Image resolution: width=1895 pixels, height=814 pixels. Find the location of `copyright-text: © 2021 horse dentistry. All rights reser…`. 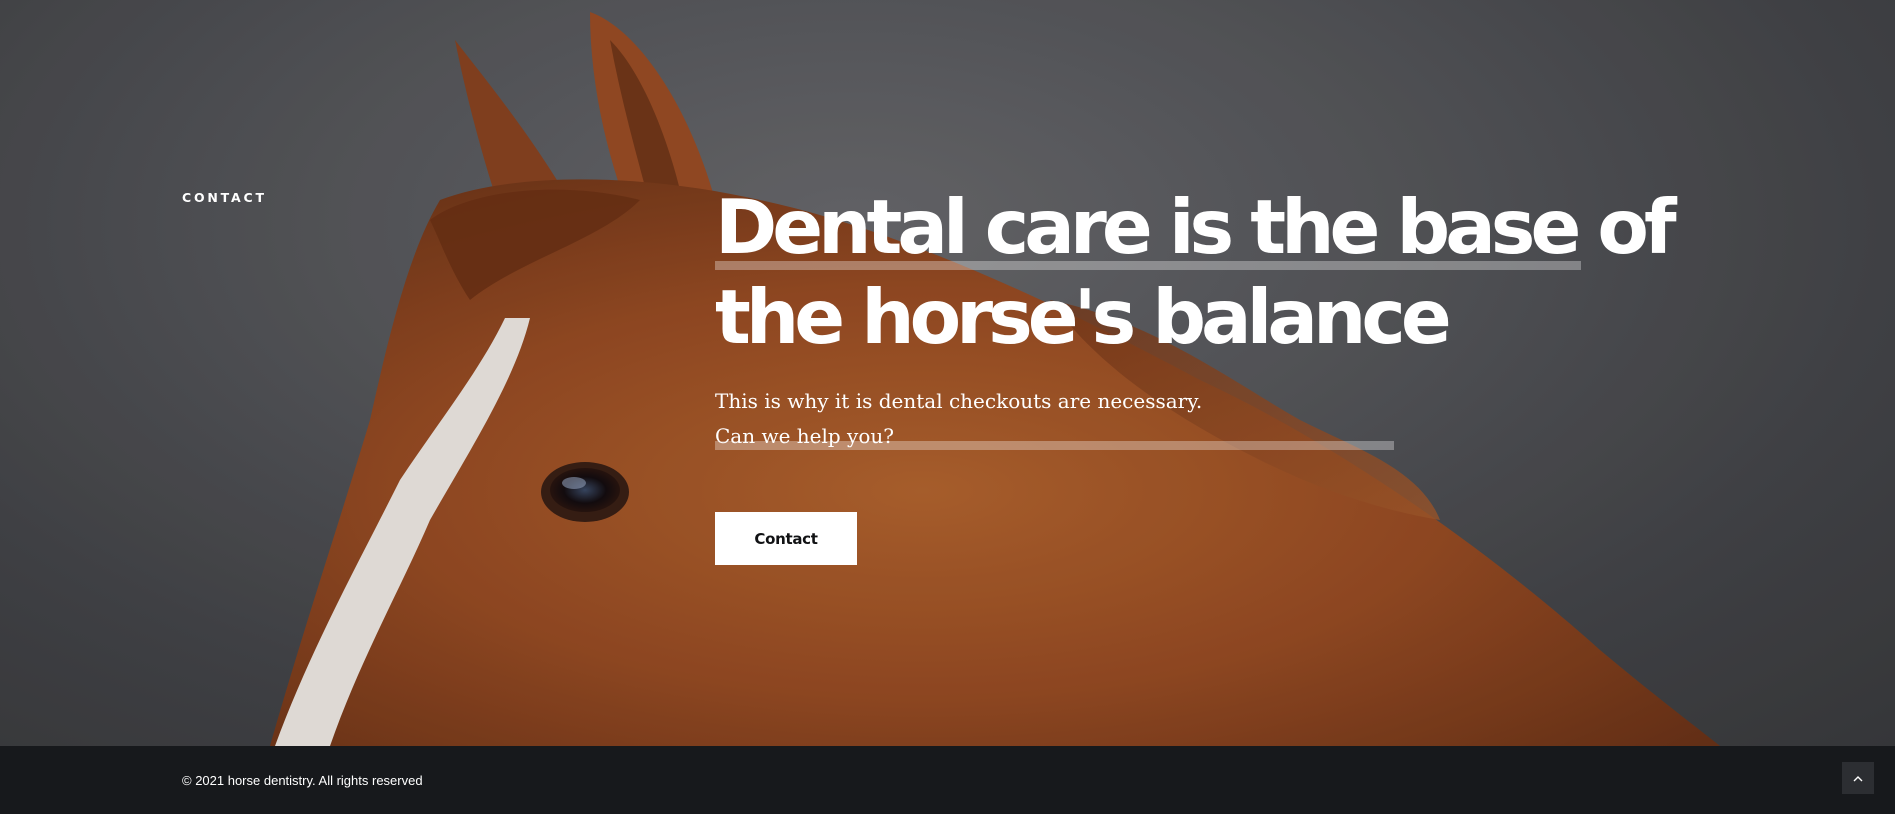

copyright-text: © 2021 horse dentistry. All rights reser… is located at coordinates (302, 780).